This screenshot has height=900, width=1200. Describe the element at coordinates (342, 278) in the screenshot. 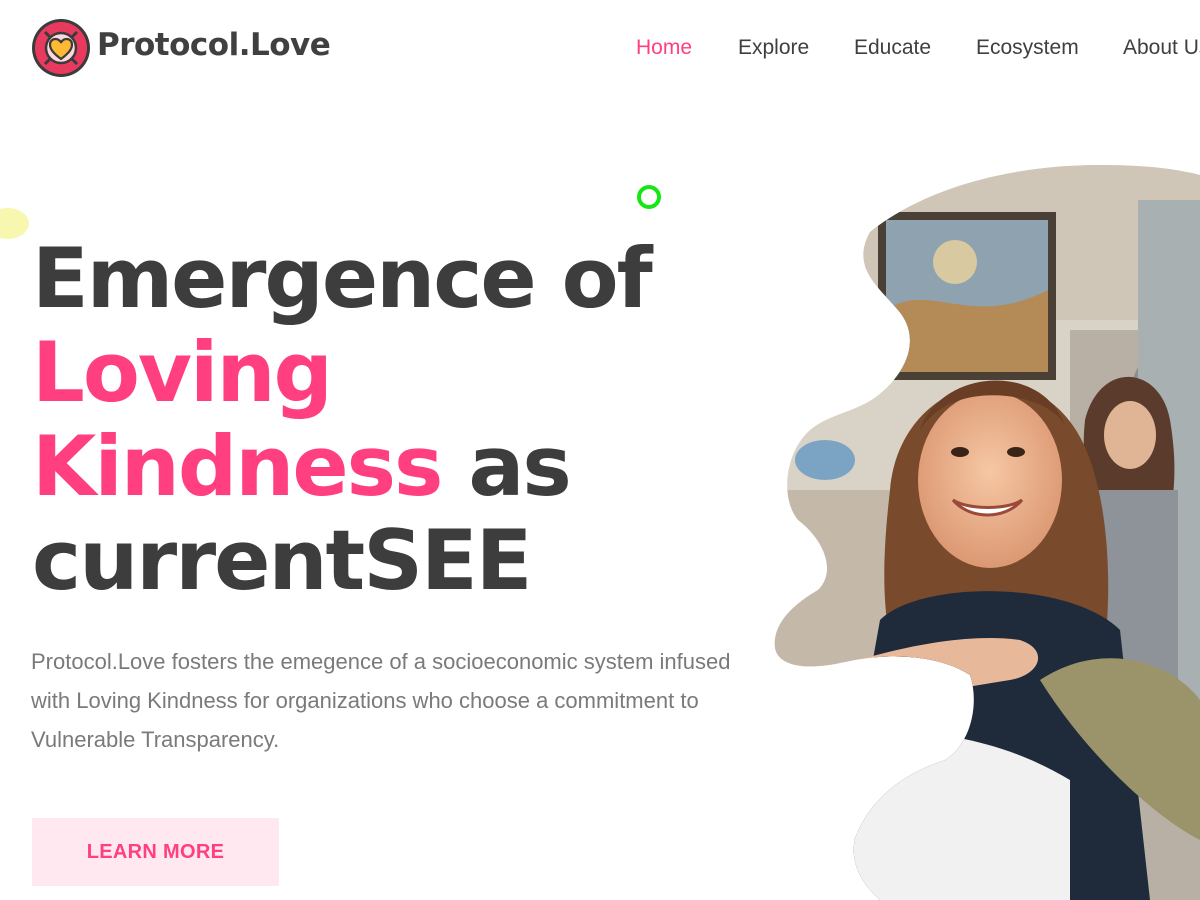

I see `headline-line-1: Emergence of` at that location.